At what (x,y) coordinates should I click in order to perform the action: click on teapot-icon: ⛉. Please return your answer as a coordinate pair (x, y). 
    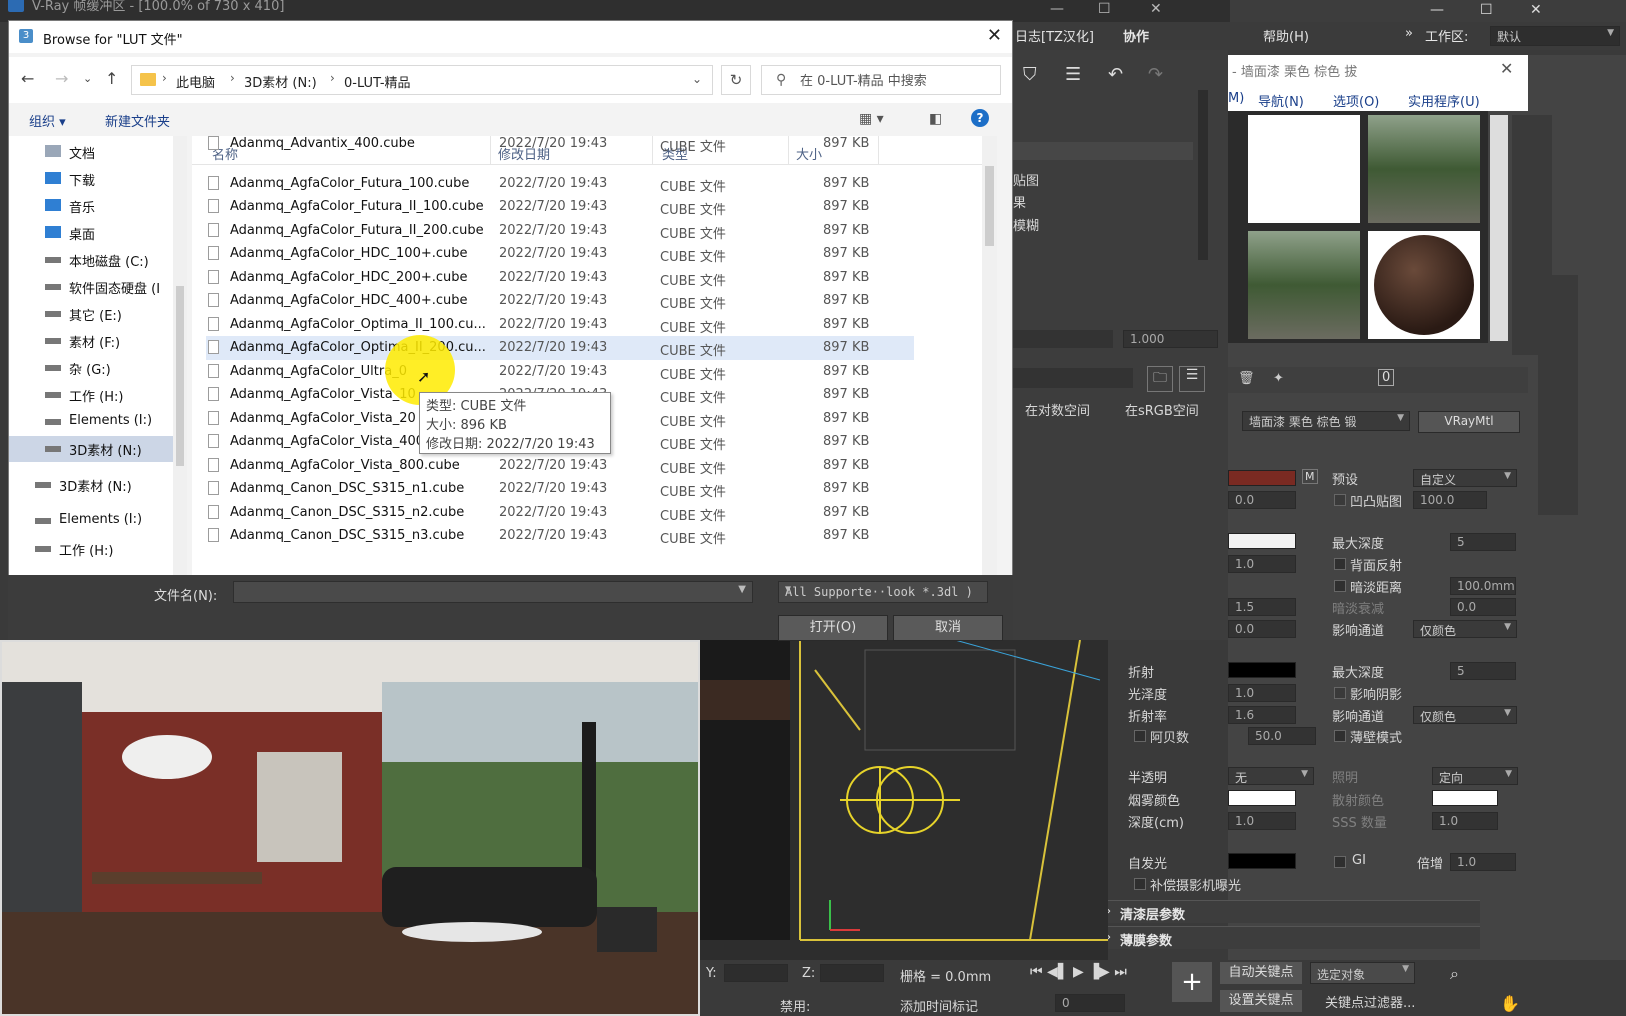
    Looking at the image, I should click on (1030, 74).